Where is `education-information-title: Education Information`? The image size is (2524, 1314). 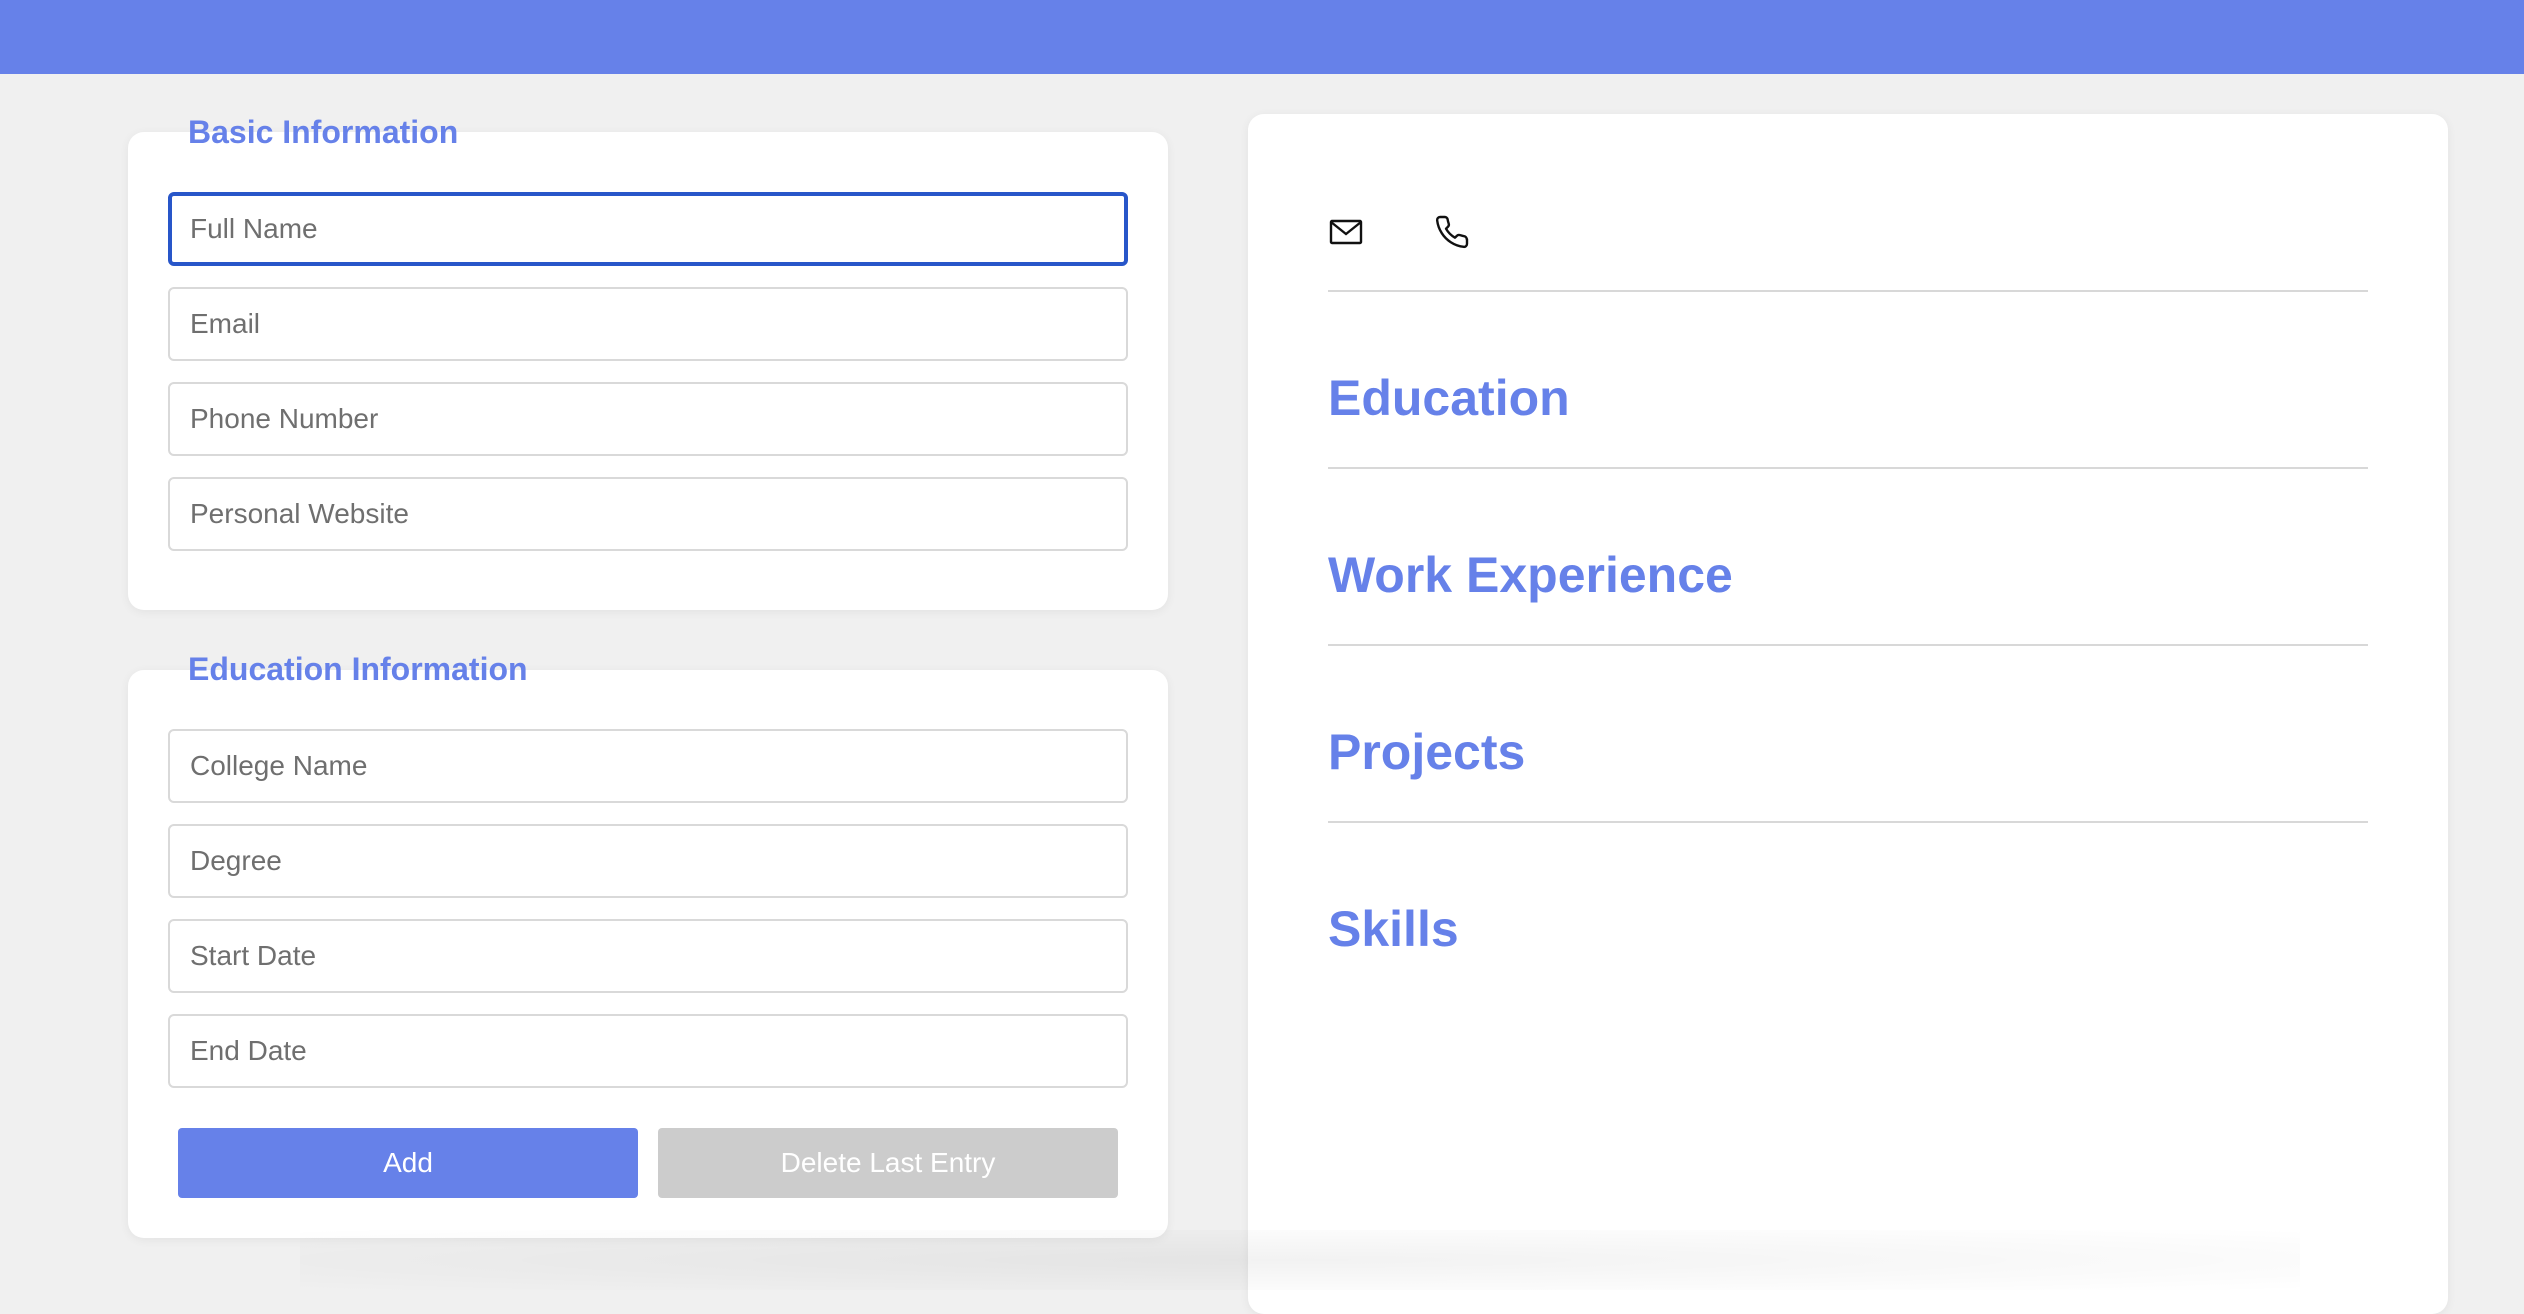
education-information-title: Education Information is located at coordinates (358, 669).